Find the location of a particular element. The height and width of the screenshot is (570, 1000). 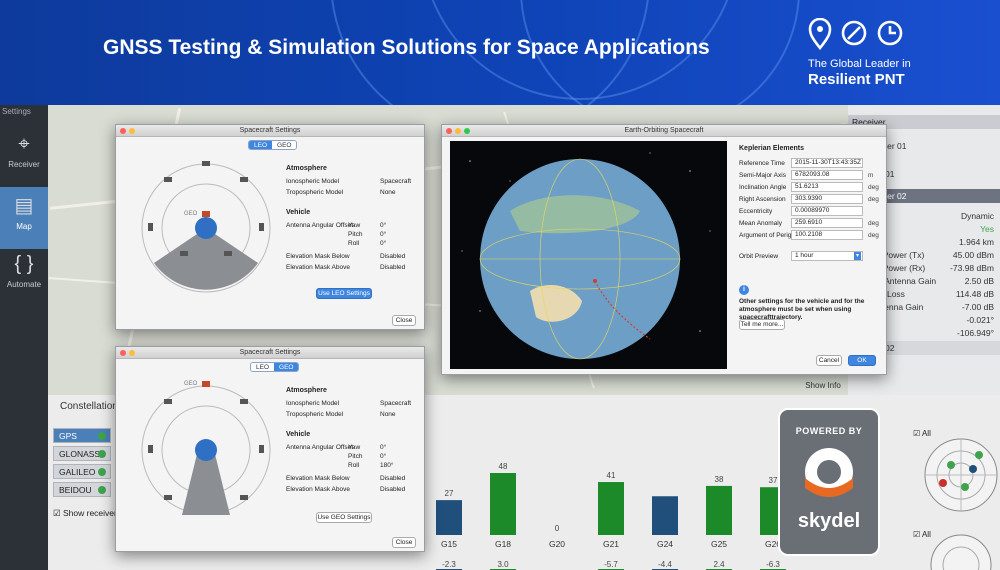

brand-tagline-bold: Resilient PNT is located at coordinates (856, 79).